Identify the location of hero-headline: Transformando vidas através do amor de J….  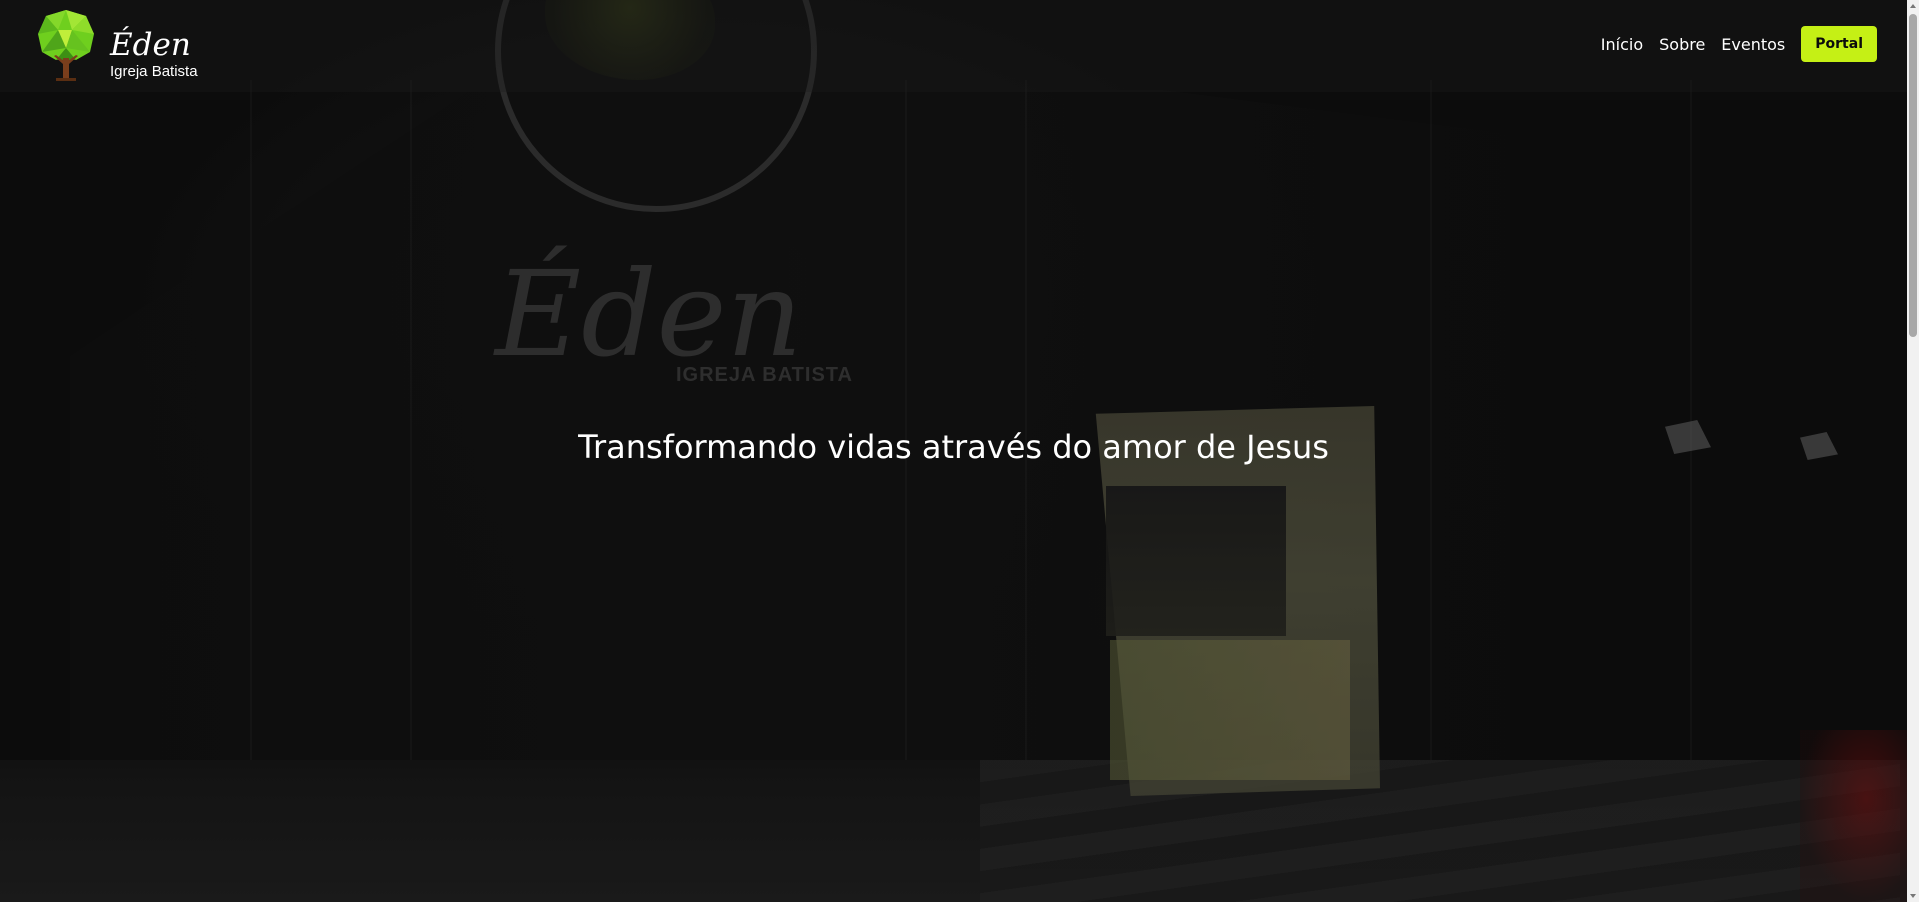
(953, 447).